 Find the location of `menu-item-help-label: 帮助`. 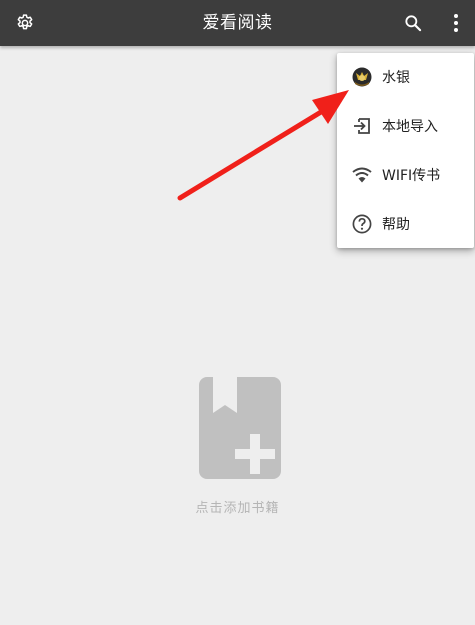

menu-item-help-label: 帮助 is located at coordinates (396, 225).